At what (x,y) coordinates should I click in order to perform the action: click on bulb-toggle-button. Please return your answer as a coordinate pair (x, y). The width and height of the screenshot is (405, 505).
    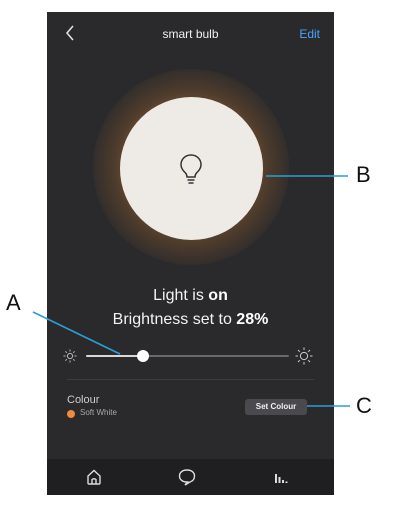
    Looking at the image, I should click on (191, 168).